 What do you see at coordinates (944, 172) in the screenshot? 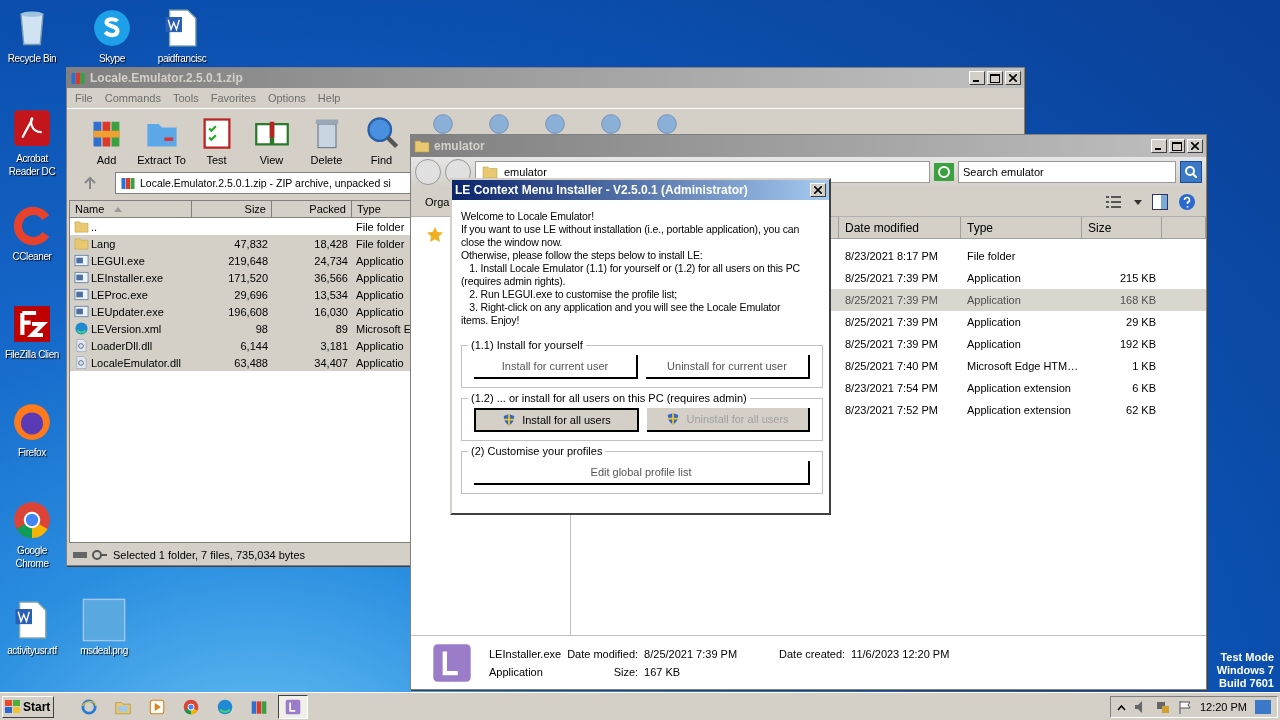
I see `refresh-icon` at bounding box center [944, 172].